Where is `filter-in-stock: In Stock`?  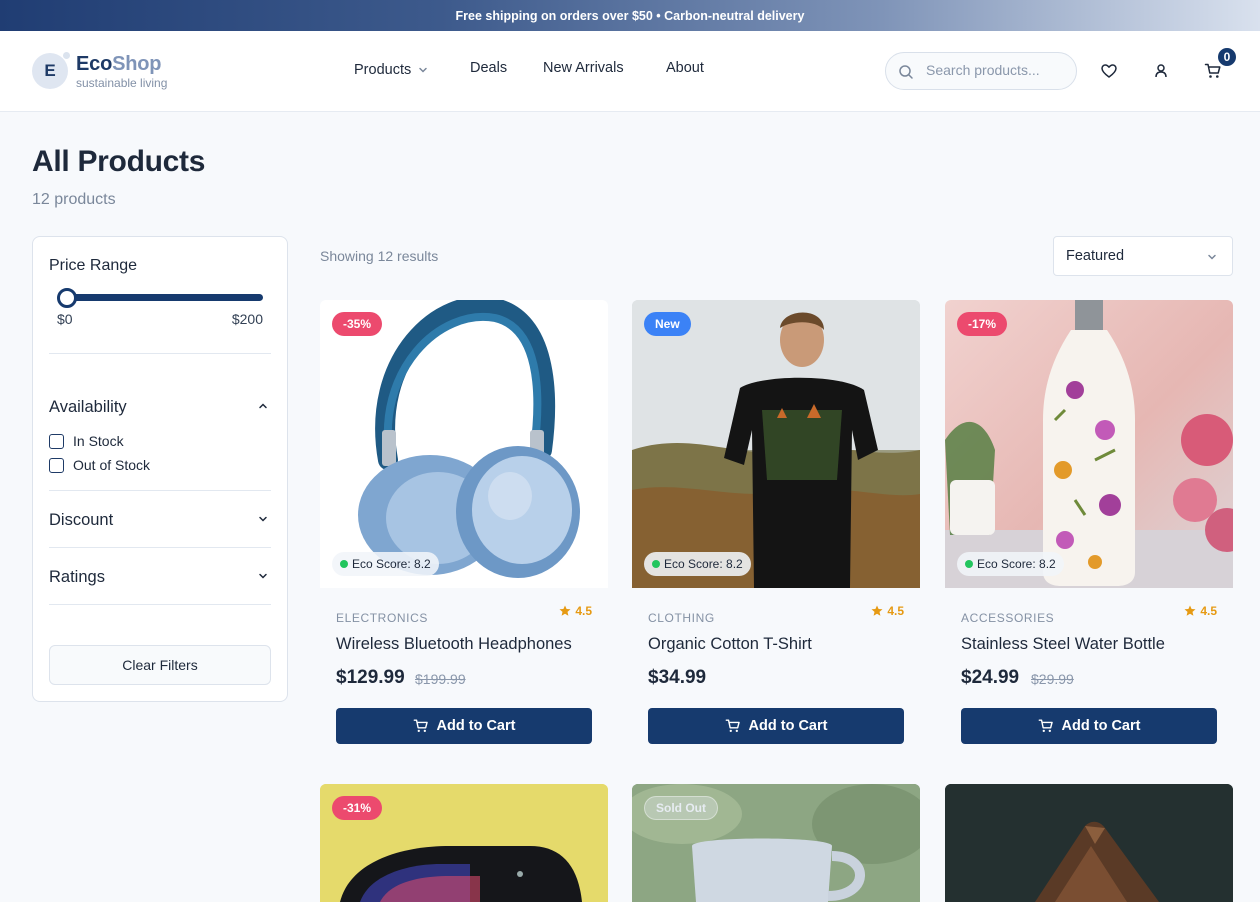
filter-in-stock: In Stock is located at coordinates (86, 441).